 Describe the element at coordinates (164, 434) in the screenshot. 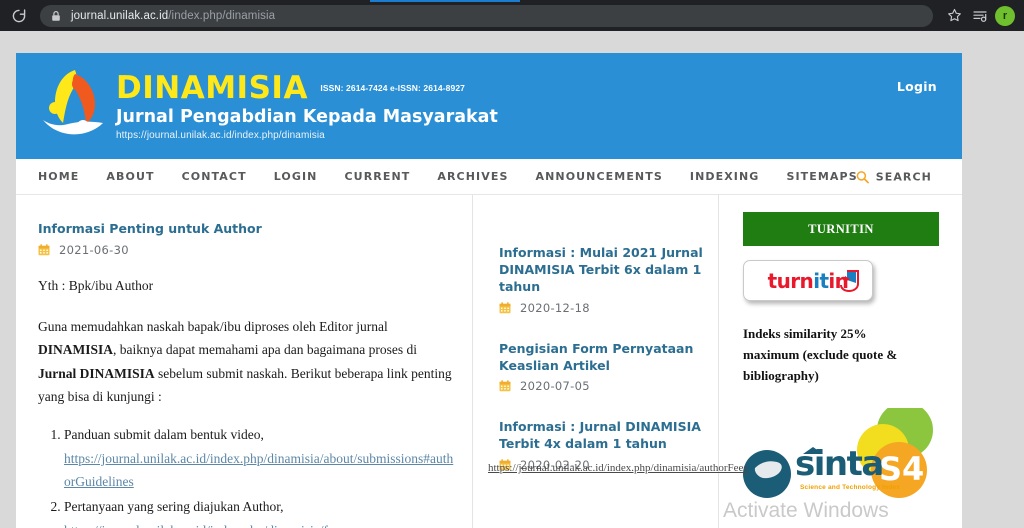

I see `list-item-text: Panduan submit dalam bentuk video,` at that location.